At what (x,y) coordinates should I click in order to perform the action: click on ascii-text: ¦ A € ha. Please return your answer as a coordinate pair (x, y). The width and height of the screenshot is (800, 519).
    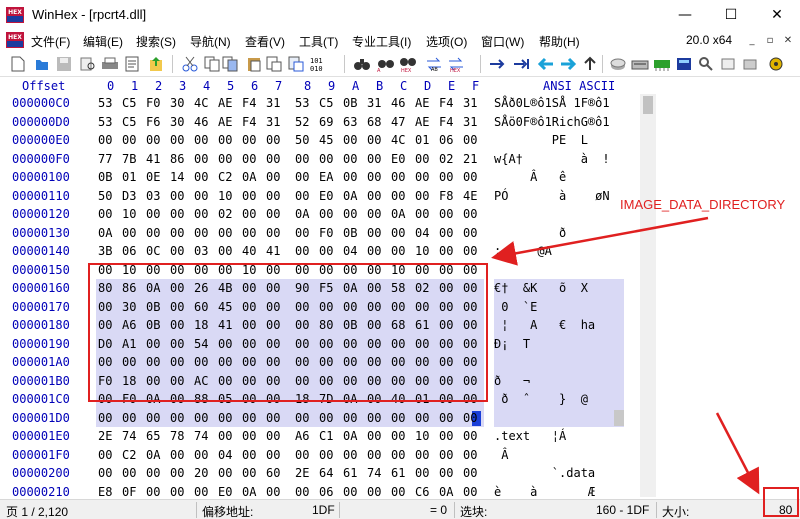
    Looking at the image, I should click on (552, 325).